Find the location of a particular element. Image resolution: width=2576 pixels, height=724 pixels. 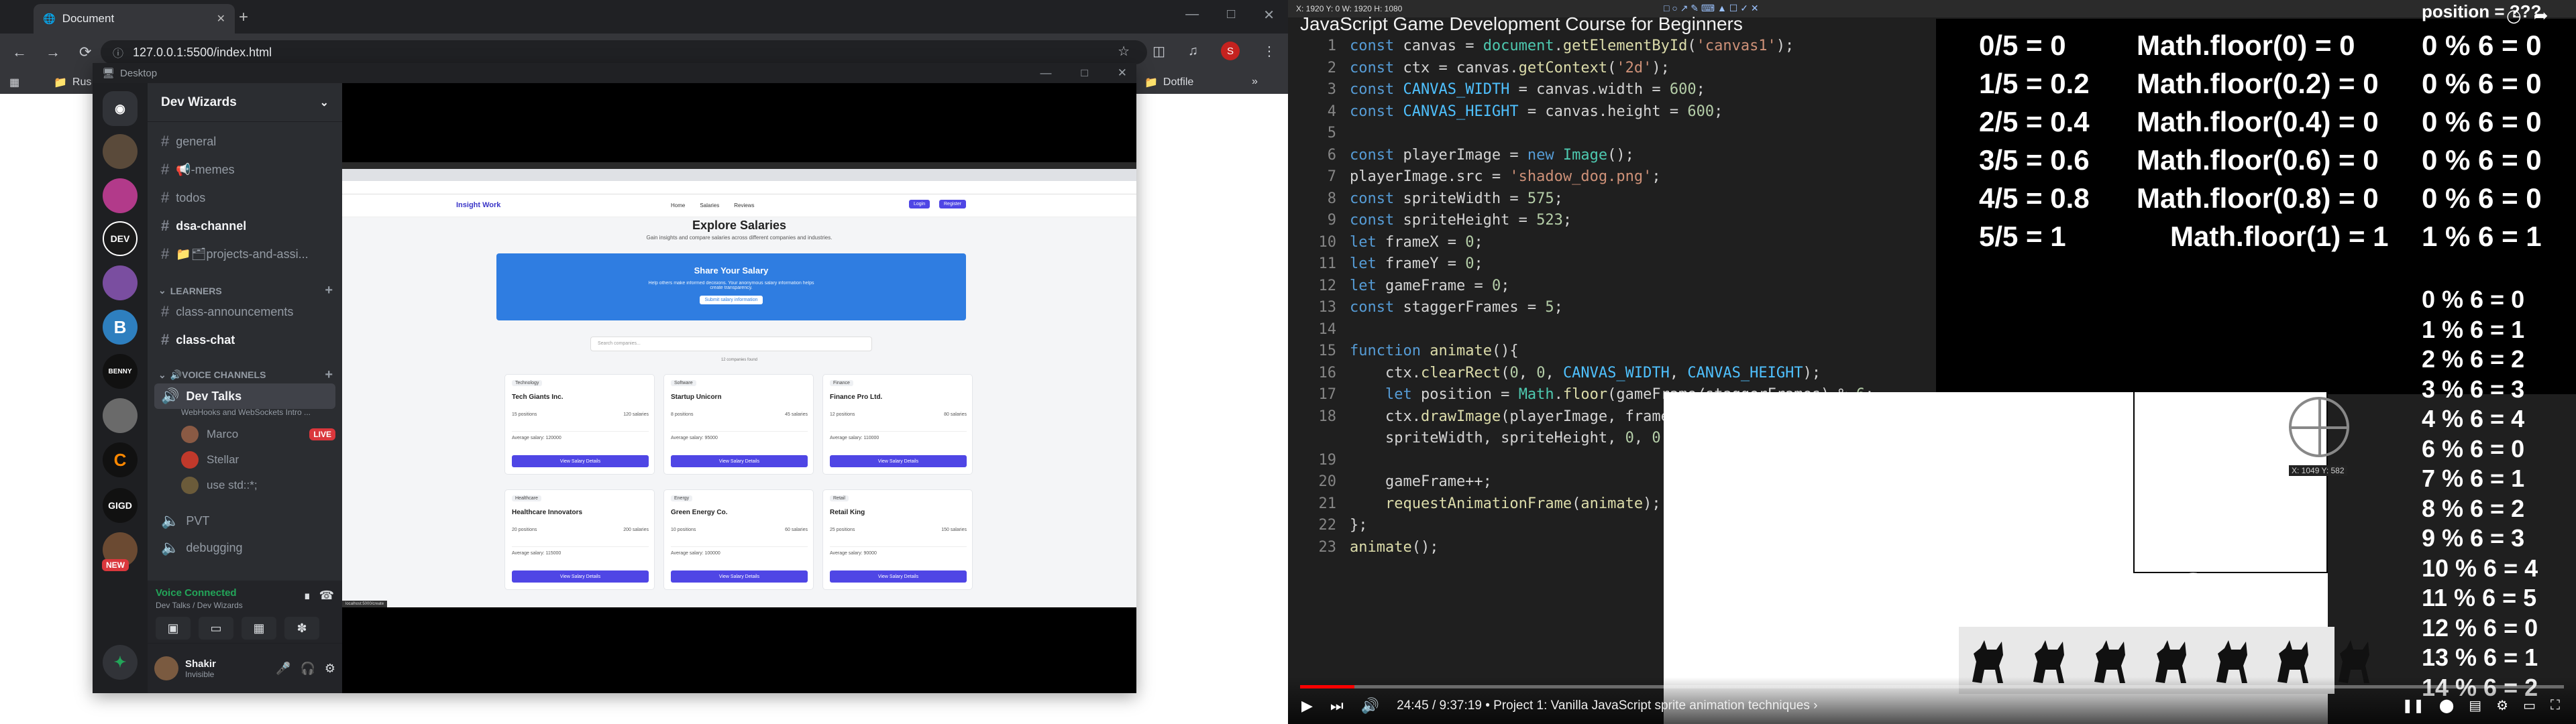

subtitles-icon: ▤ is located at coordinates (2475, 705).